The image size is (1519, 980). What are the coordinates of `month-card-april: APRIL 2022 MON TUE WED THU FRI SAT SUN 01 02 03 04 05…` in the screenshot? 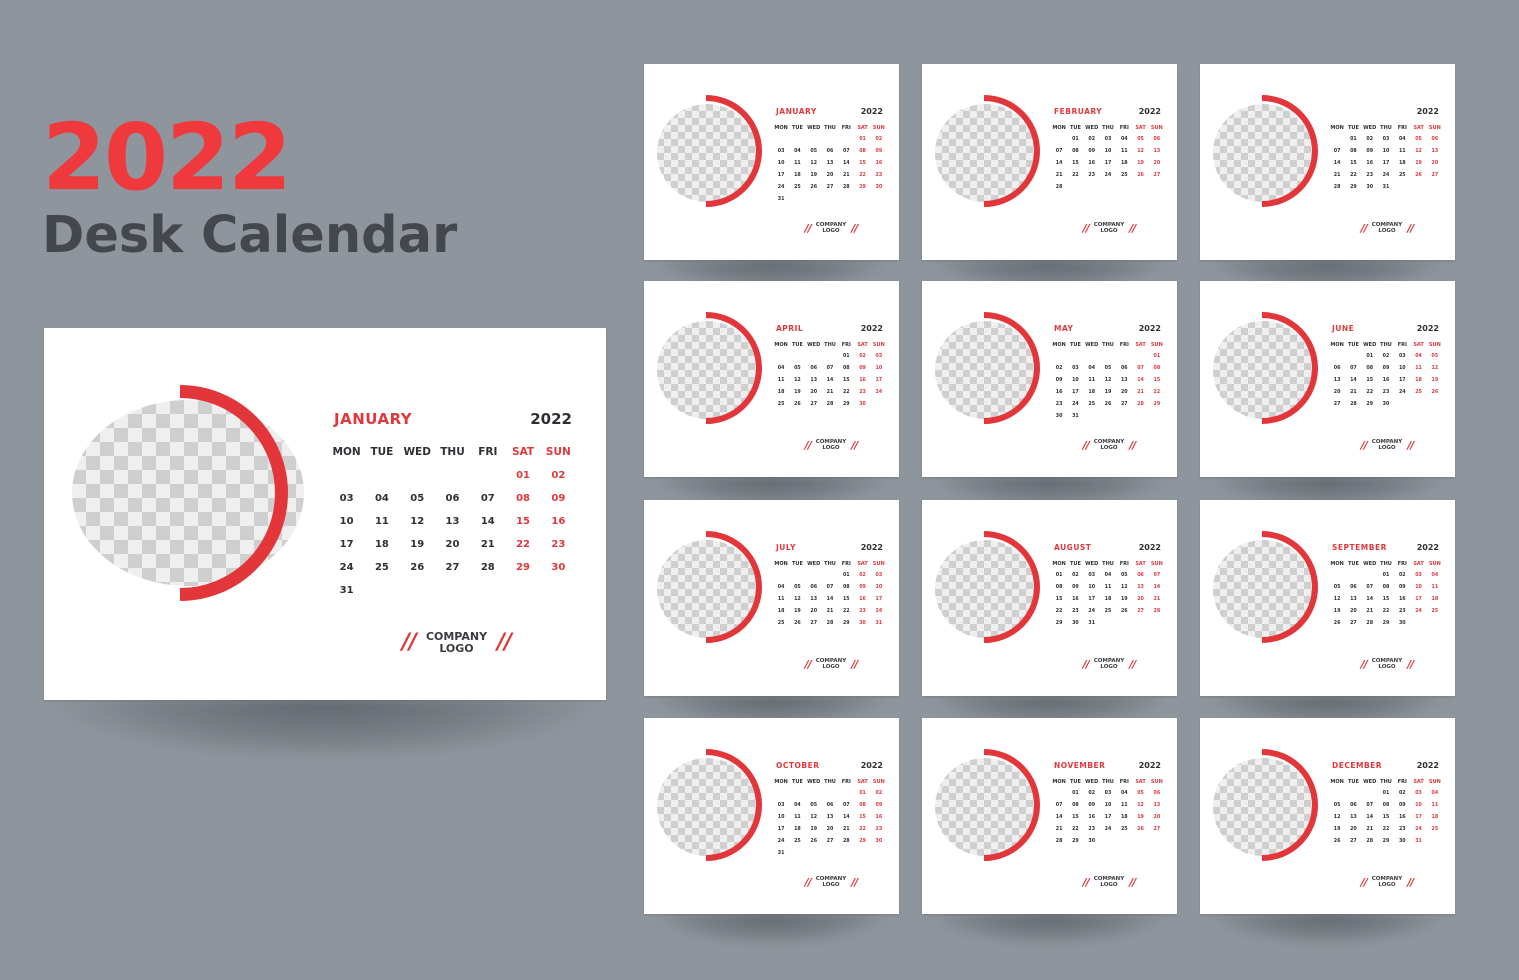 It's located at (771, 379).